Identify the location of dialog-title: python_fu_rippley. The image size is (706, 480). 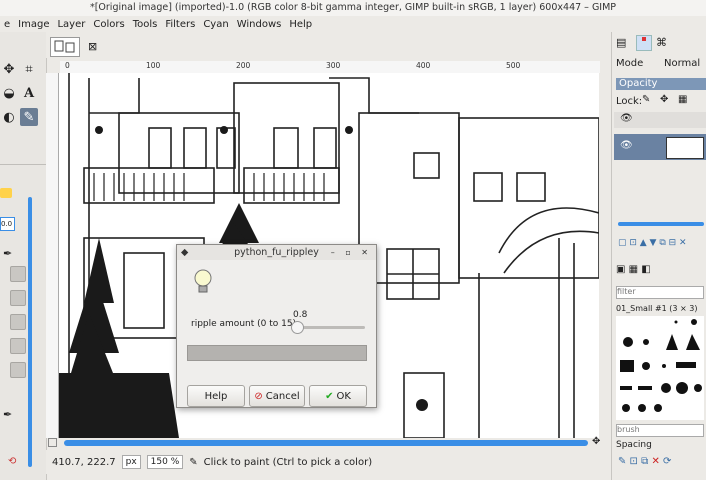
(276, 252).